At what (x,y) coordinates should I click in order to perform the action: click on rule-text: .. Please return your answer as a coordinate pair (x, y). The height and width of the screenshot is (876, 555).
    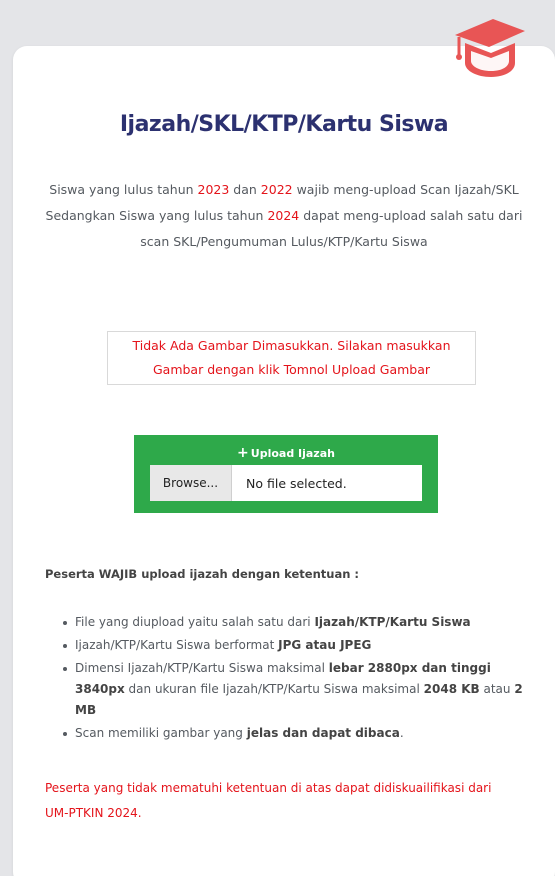
    Looking at the image, I should click on (401, 733).